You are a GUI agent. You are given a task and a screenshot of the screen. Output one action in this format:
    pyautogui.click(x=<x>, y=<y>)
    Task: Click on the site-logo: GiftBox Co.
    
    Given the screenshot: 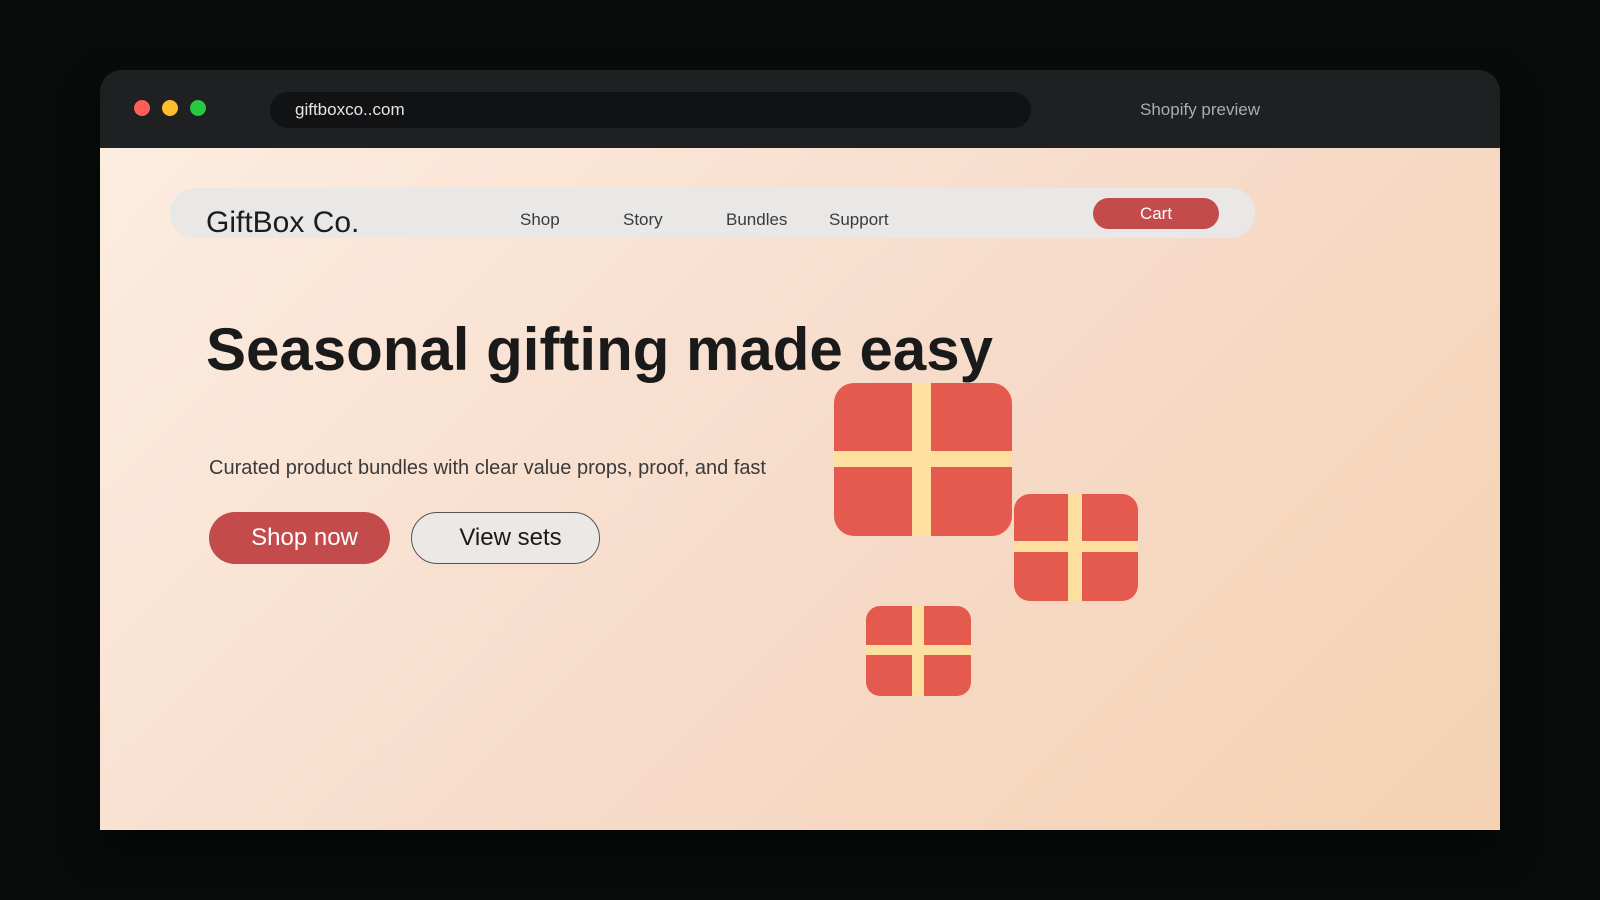 What is the action you would take?
    pyautogui.click(x=282, y=223)
    